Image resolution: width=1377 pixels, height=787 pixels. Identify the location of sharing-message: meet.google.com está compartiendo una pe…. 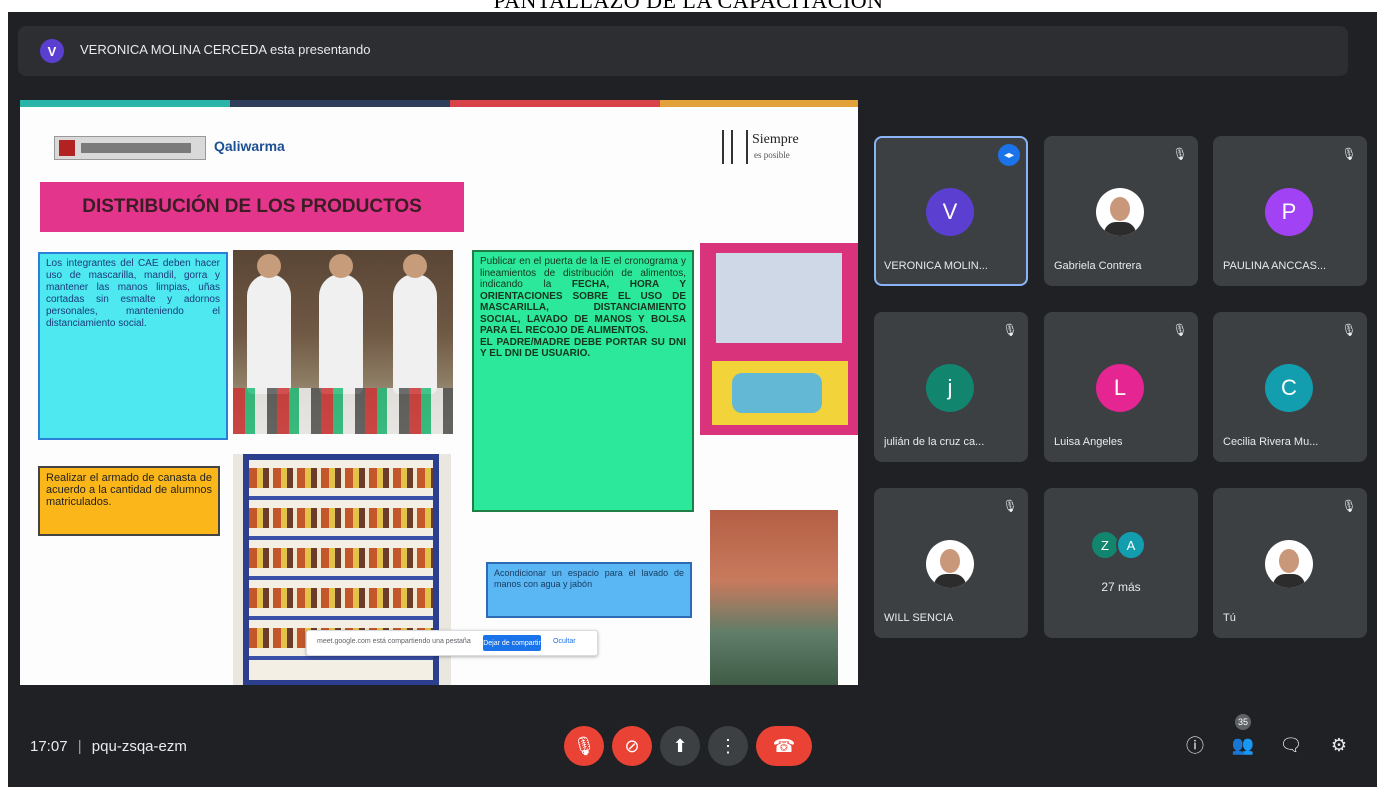
(394, 641).